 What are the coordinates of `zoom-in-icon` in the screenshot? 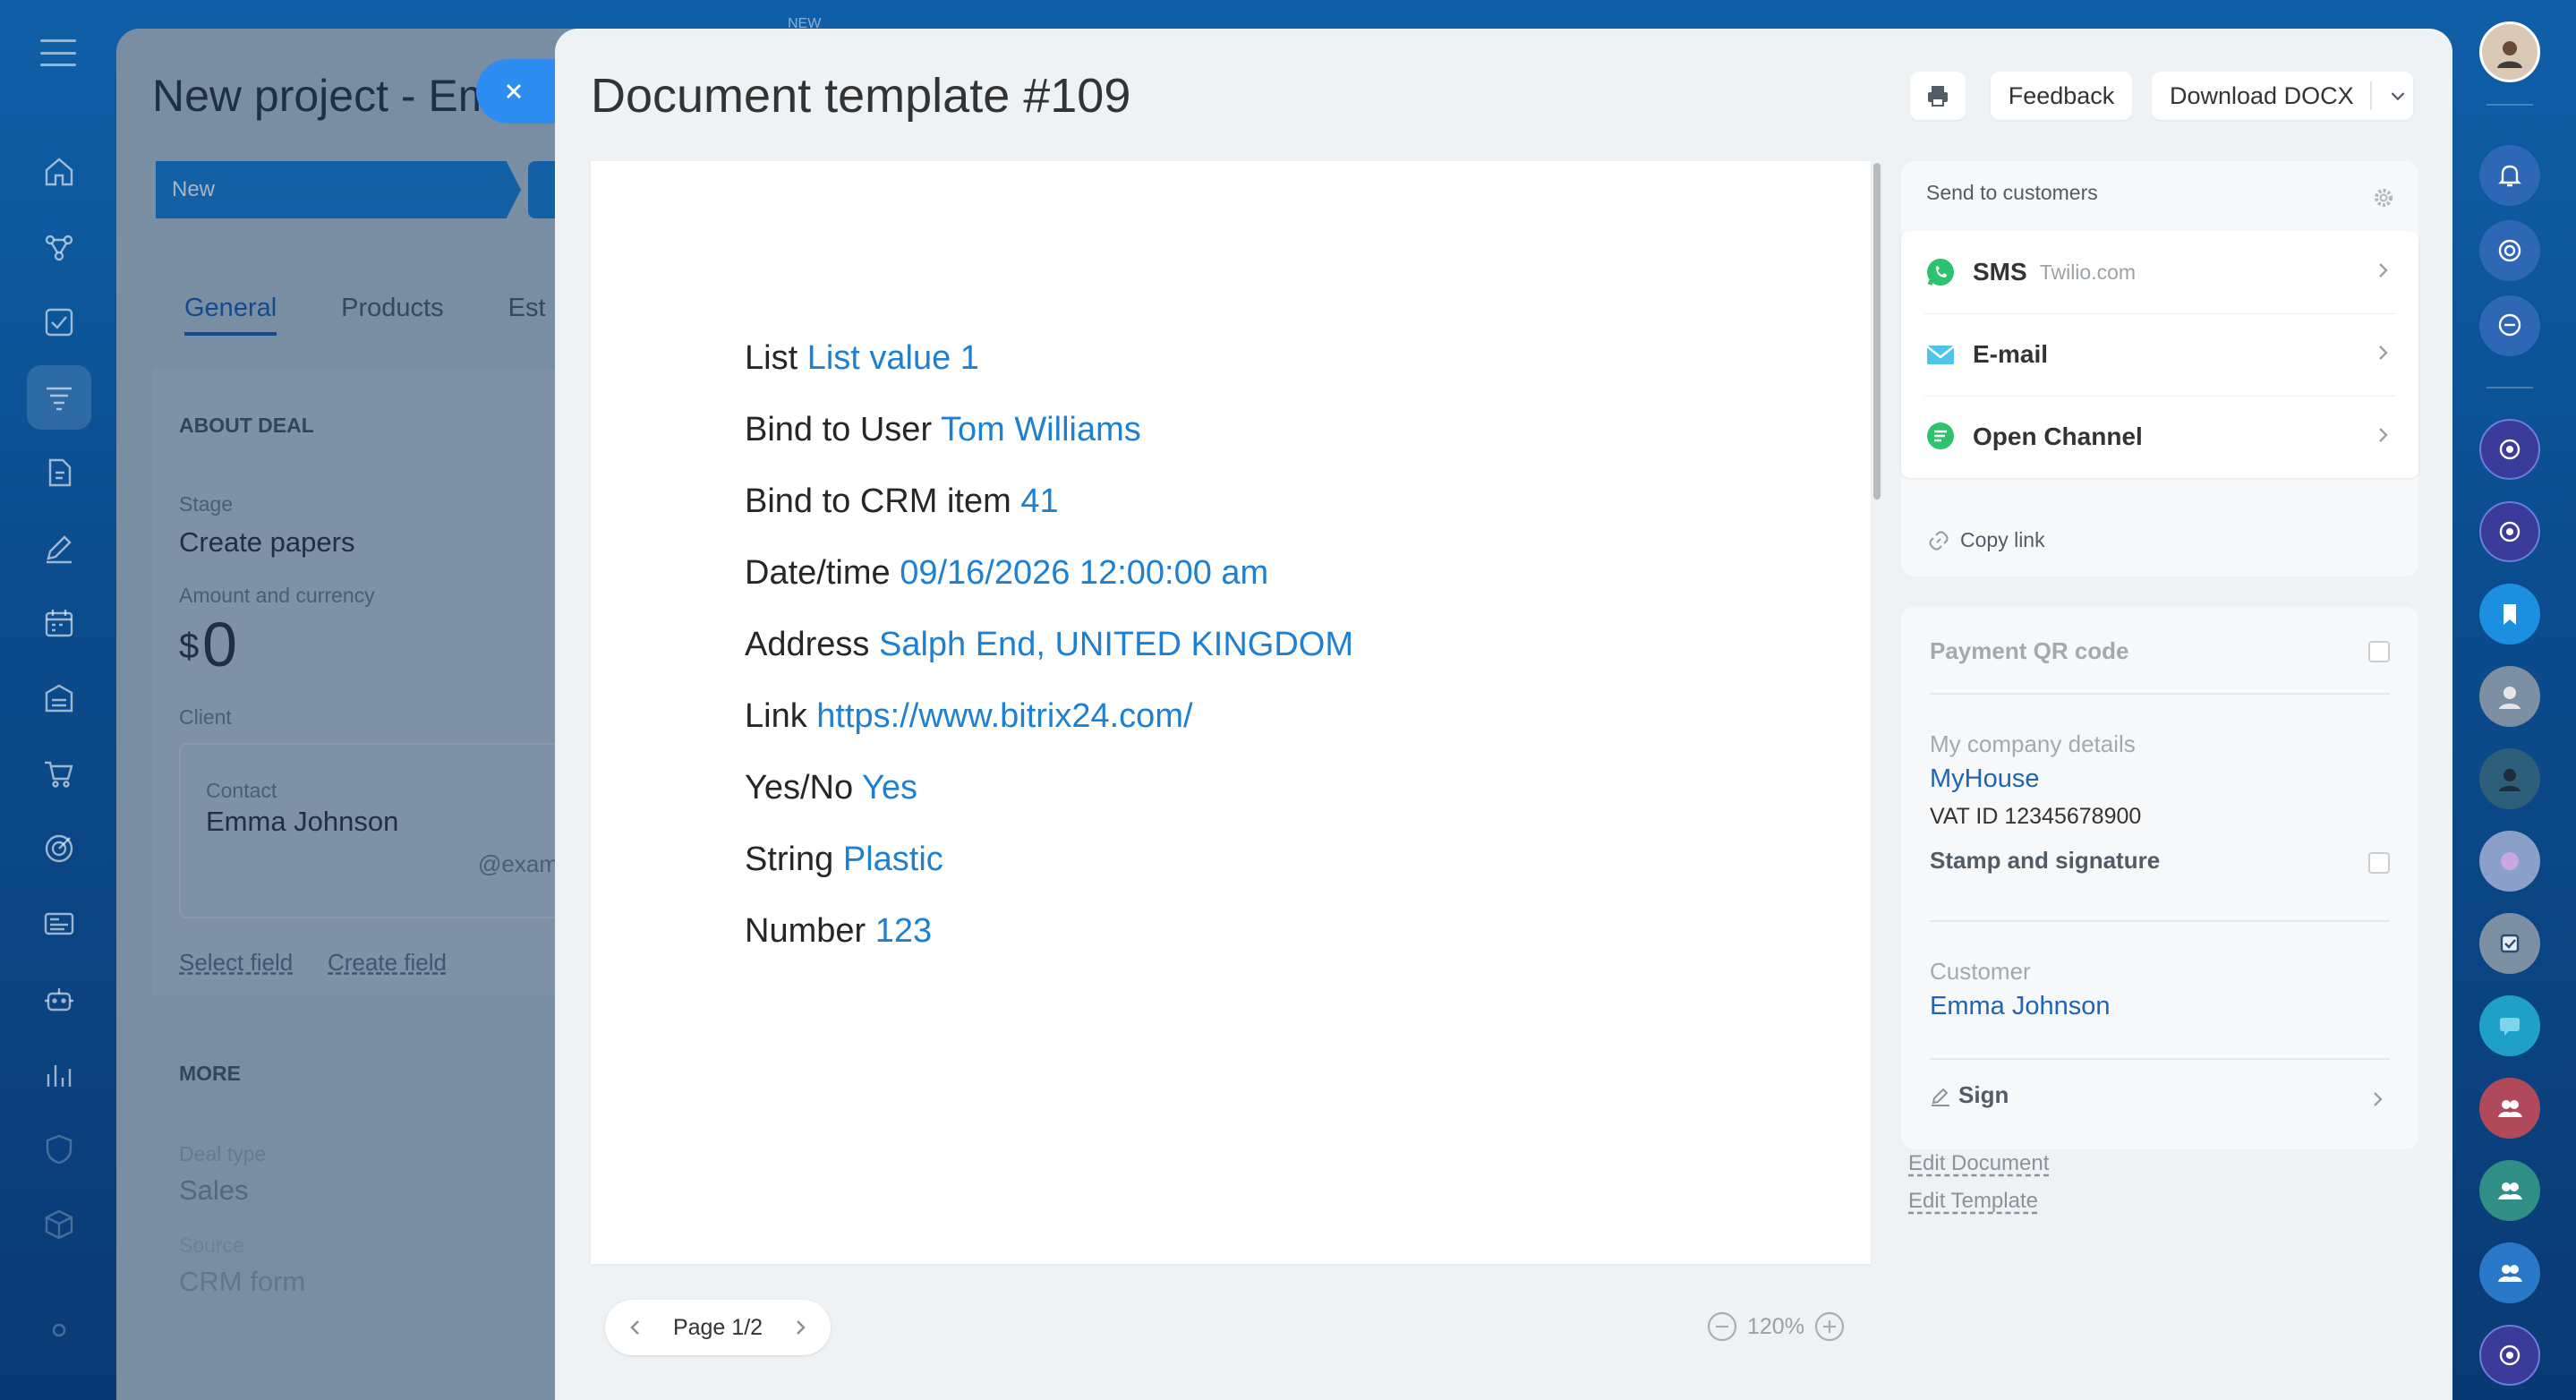 It's located at (1829, 1326).